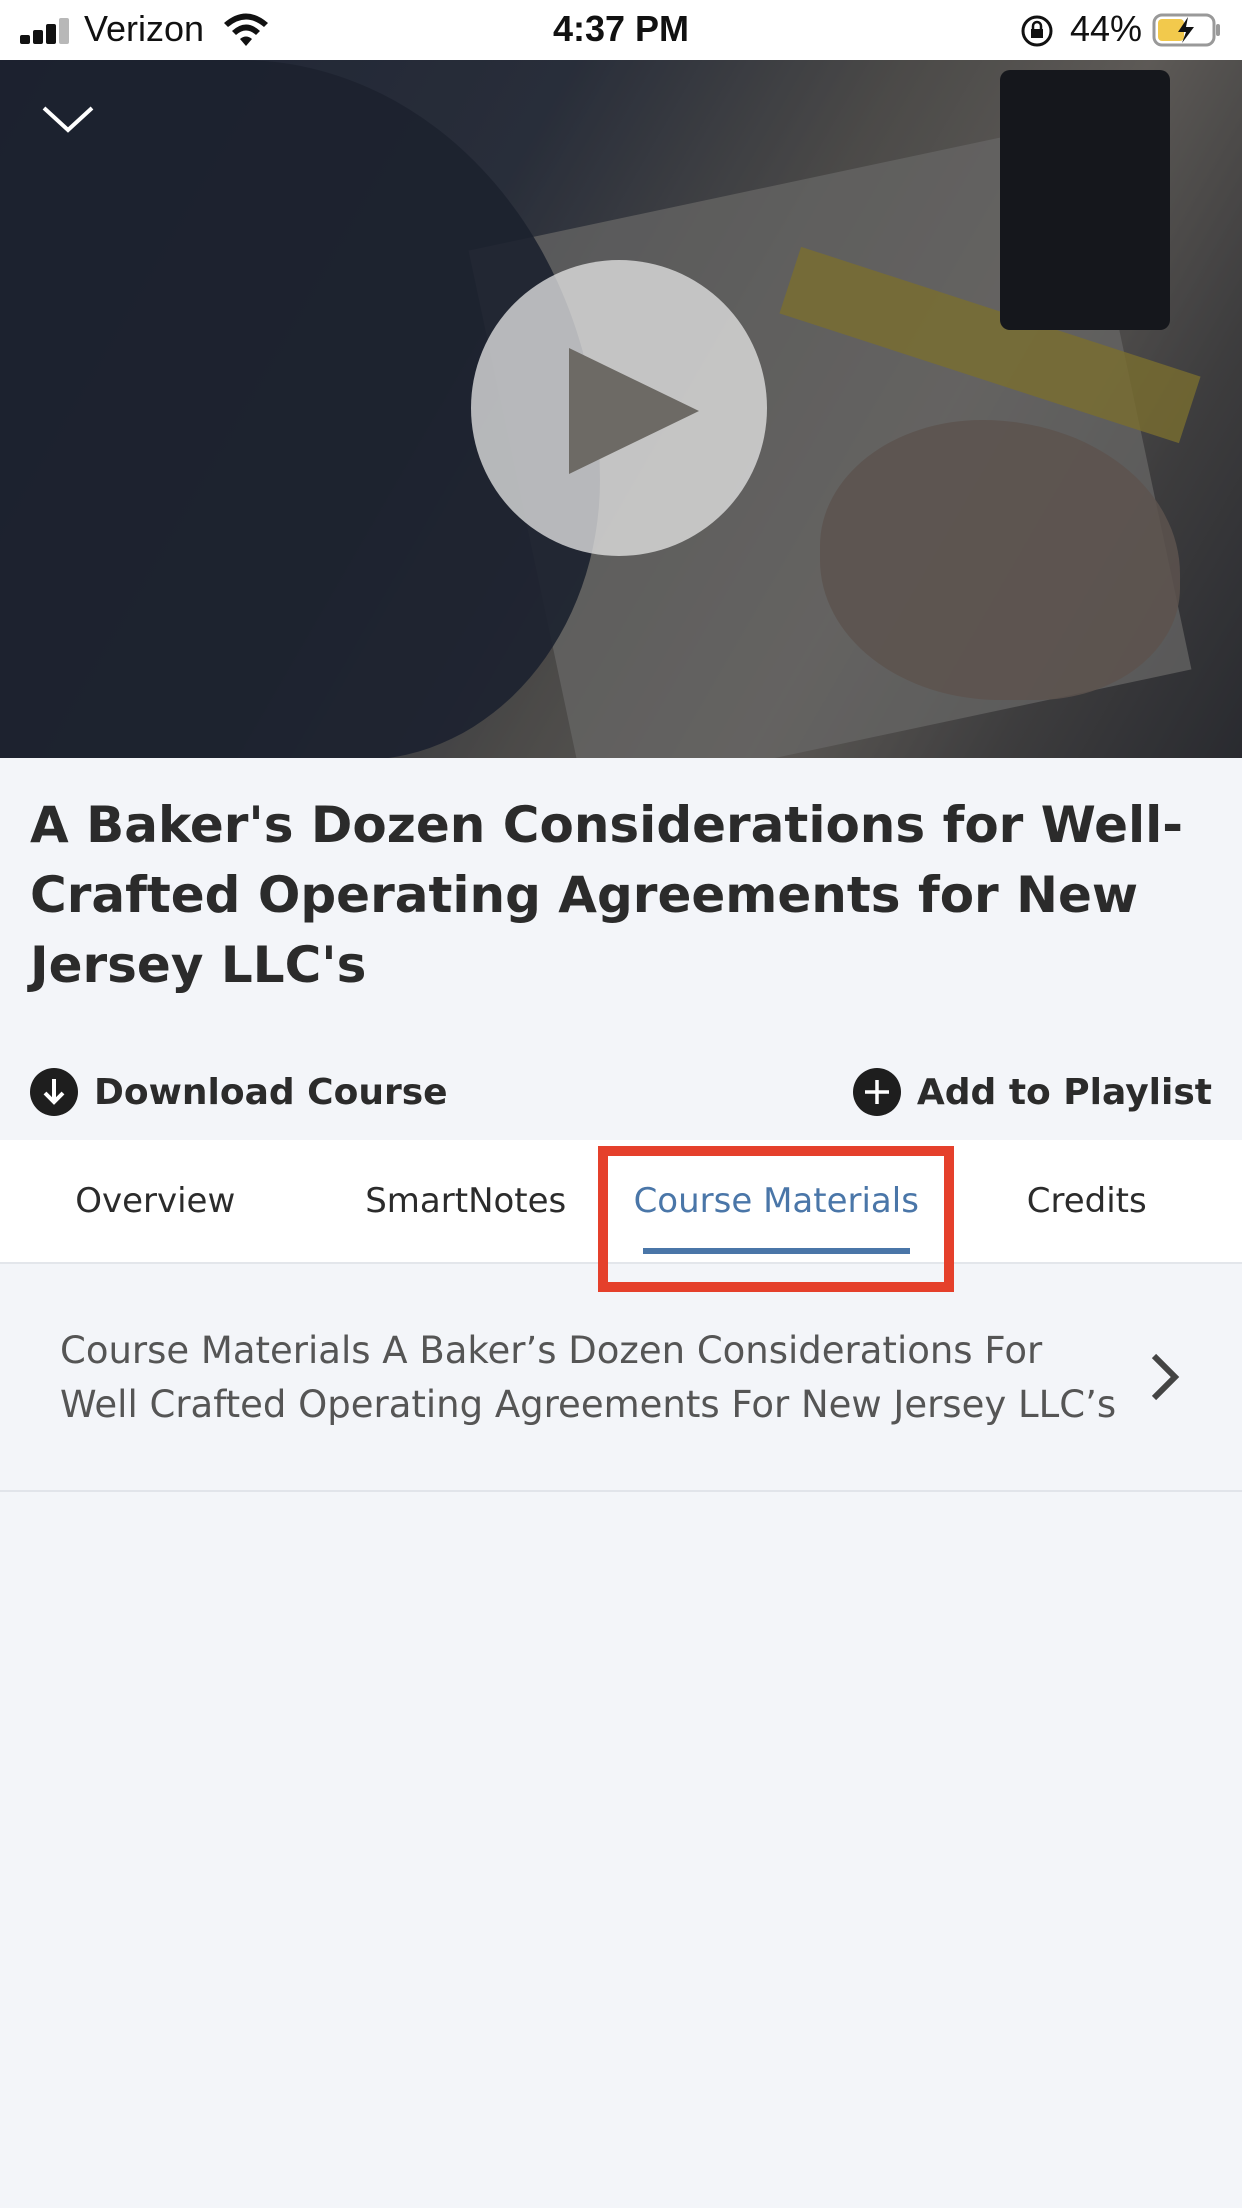 The width and height of the screenshot is (1242, 2208). I want to click on tab-course-materials: Course Materials, so click(776, 1201).